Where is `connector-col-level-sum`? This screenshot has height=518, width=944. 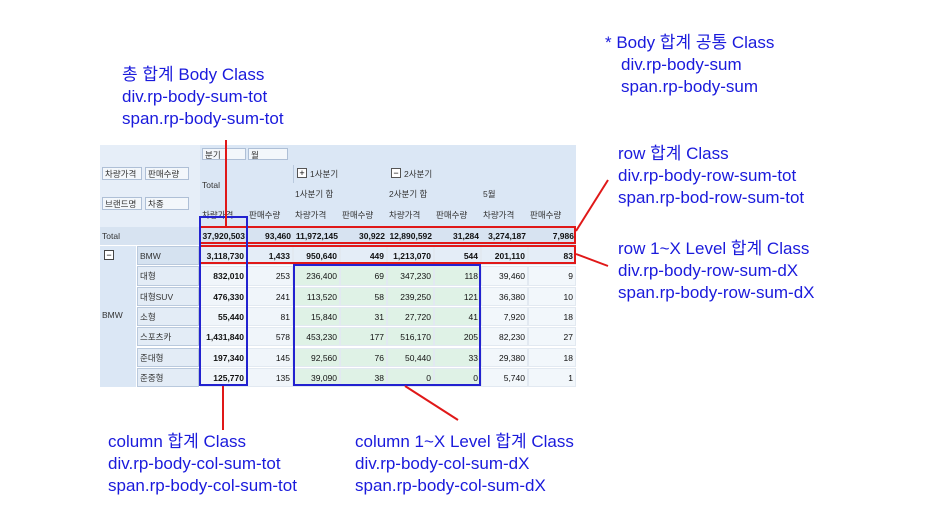
connector-col-level-sum is located at coordinates (431, 403).